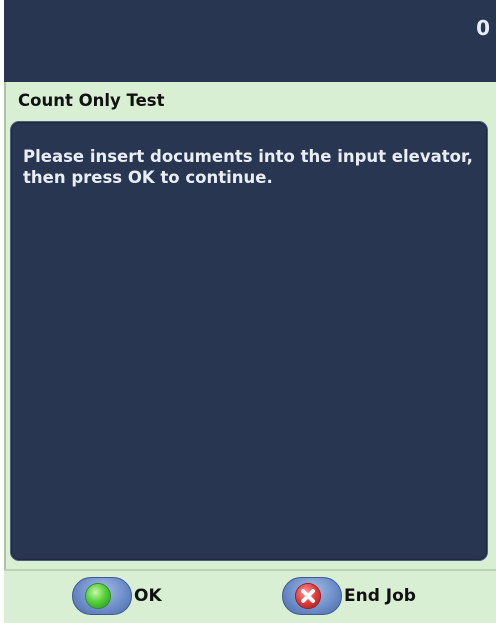 The image size is (496, 623). I want to click on ok-button: OK, so click(117, 596).